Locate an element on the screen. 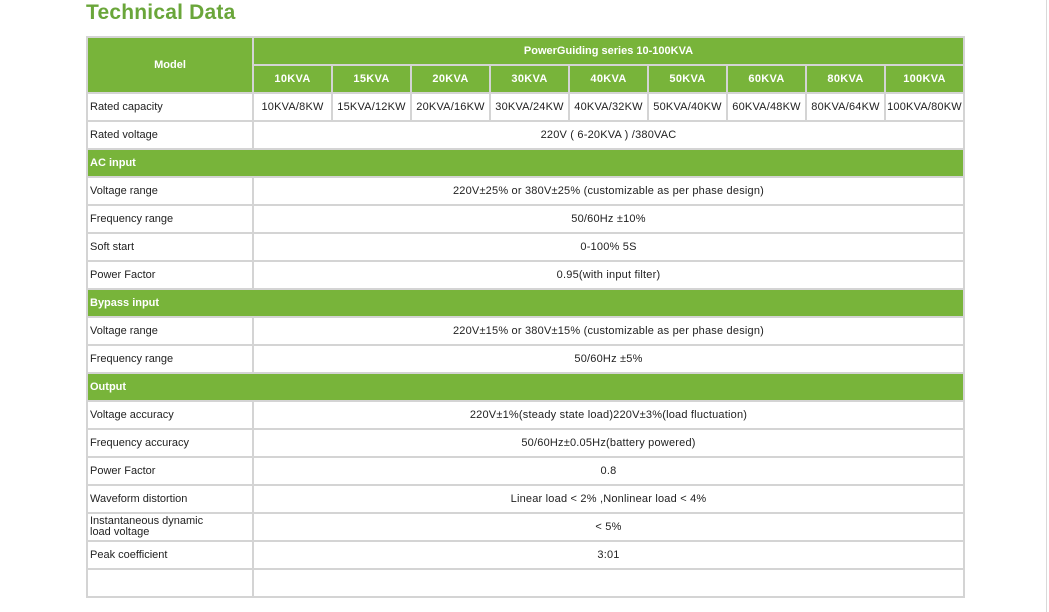 The width and height of the screenshot is (1049, 612). table-row-rated-voltage: Rated voltage 220V ( 6-20KVA ) /380VAC is located at coordinates (525, 135).